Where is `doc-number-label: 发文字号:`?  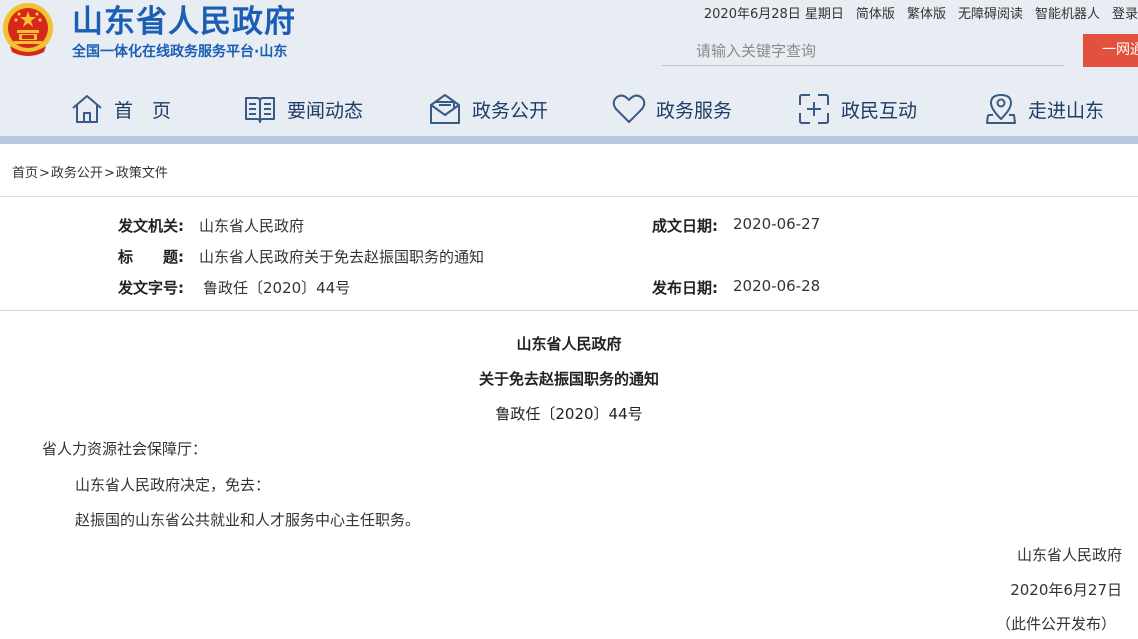 doc-number-label: 发文字号: is located at coordinates (151, 288).